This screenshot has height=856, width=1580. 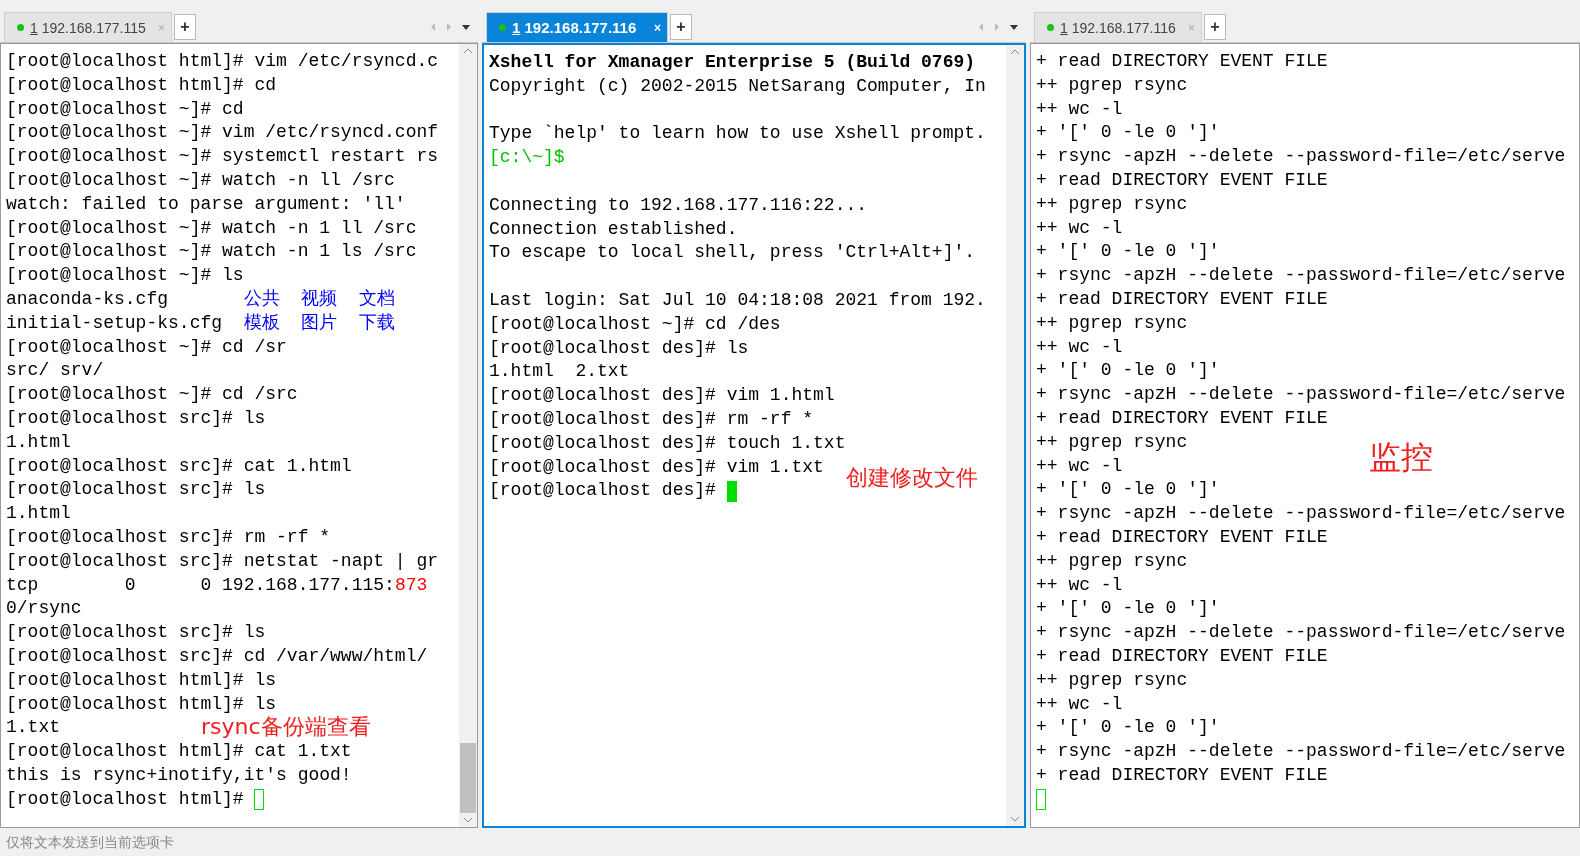 I want to click on terminal-line: [root@localhost html]# vim /etc/rsyncd.c, so click(x=222, y=61).